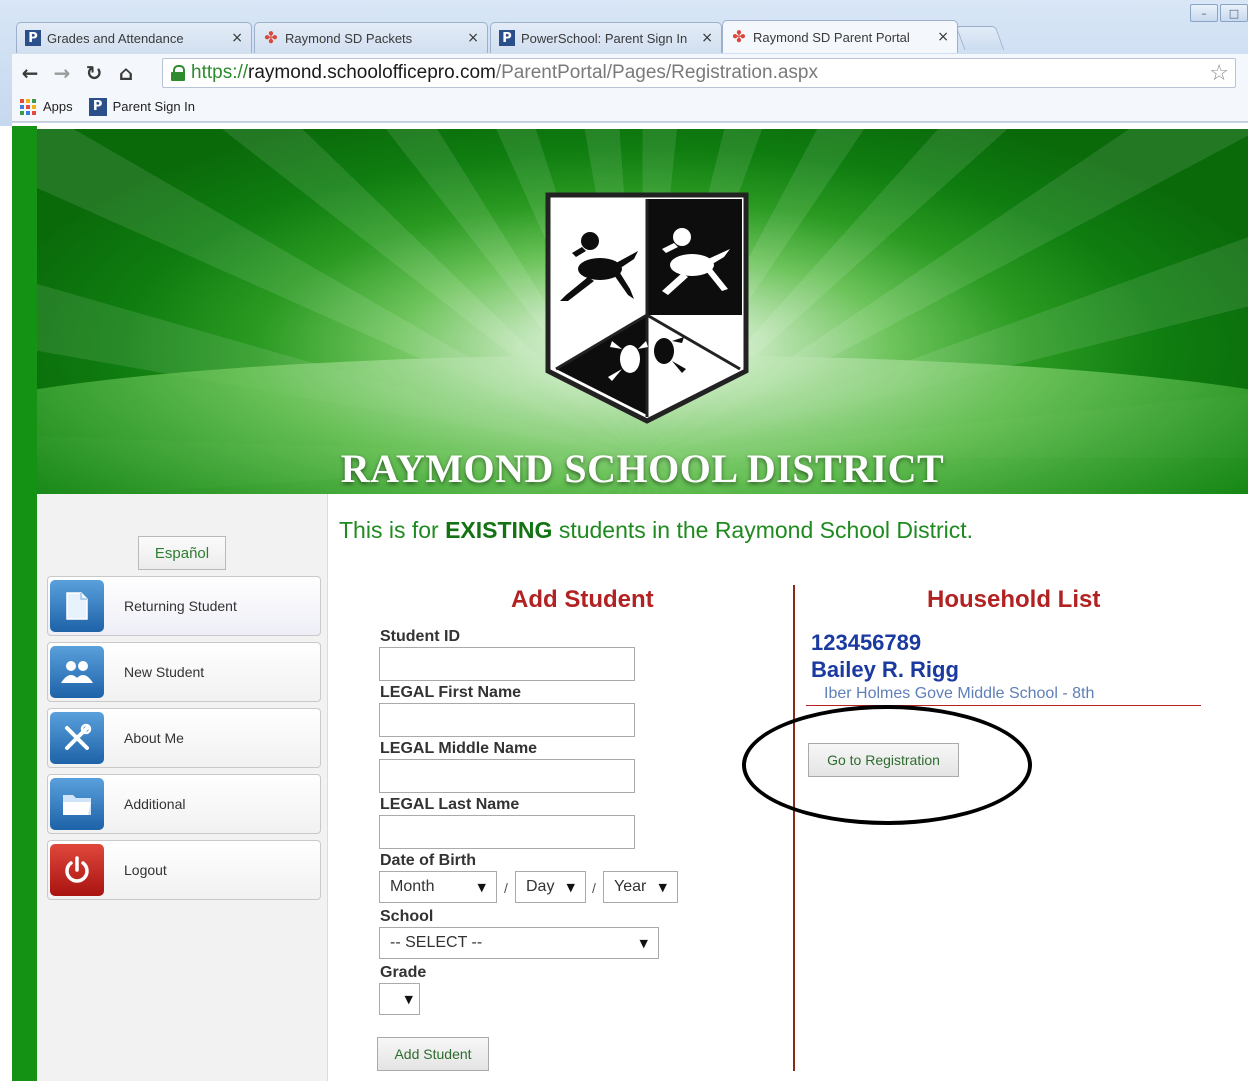 This screenshot has width=1248, height=1081. I want to click on grade-label: Grade, so click(403, 972).